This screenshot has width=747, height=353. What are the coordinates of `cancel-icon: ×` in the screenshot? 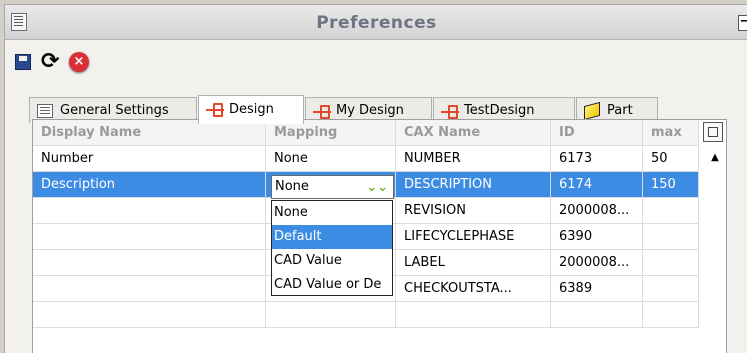 It's located at (79, 62).